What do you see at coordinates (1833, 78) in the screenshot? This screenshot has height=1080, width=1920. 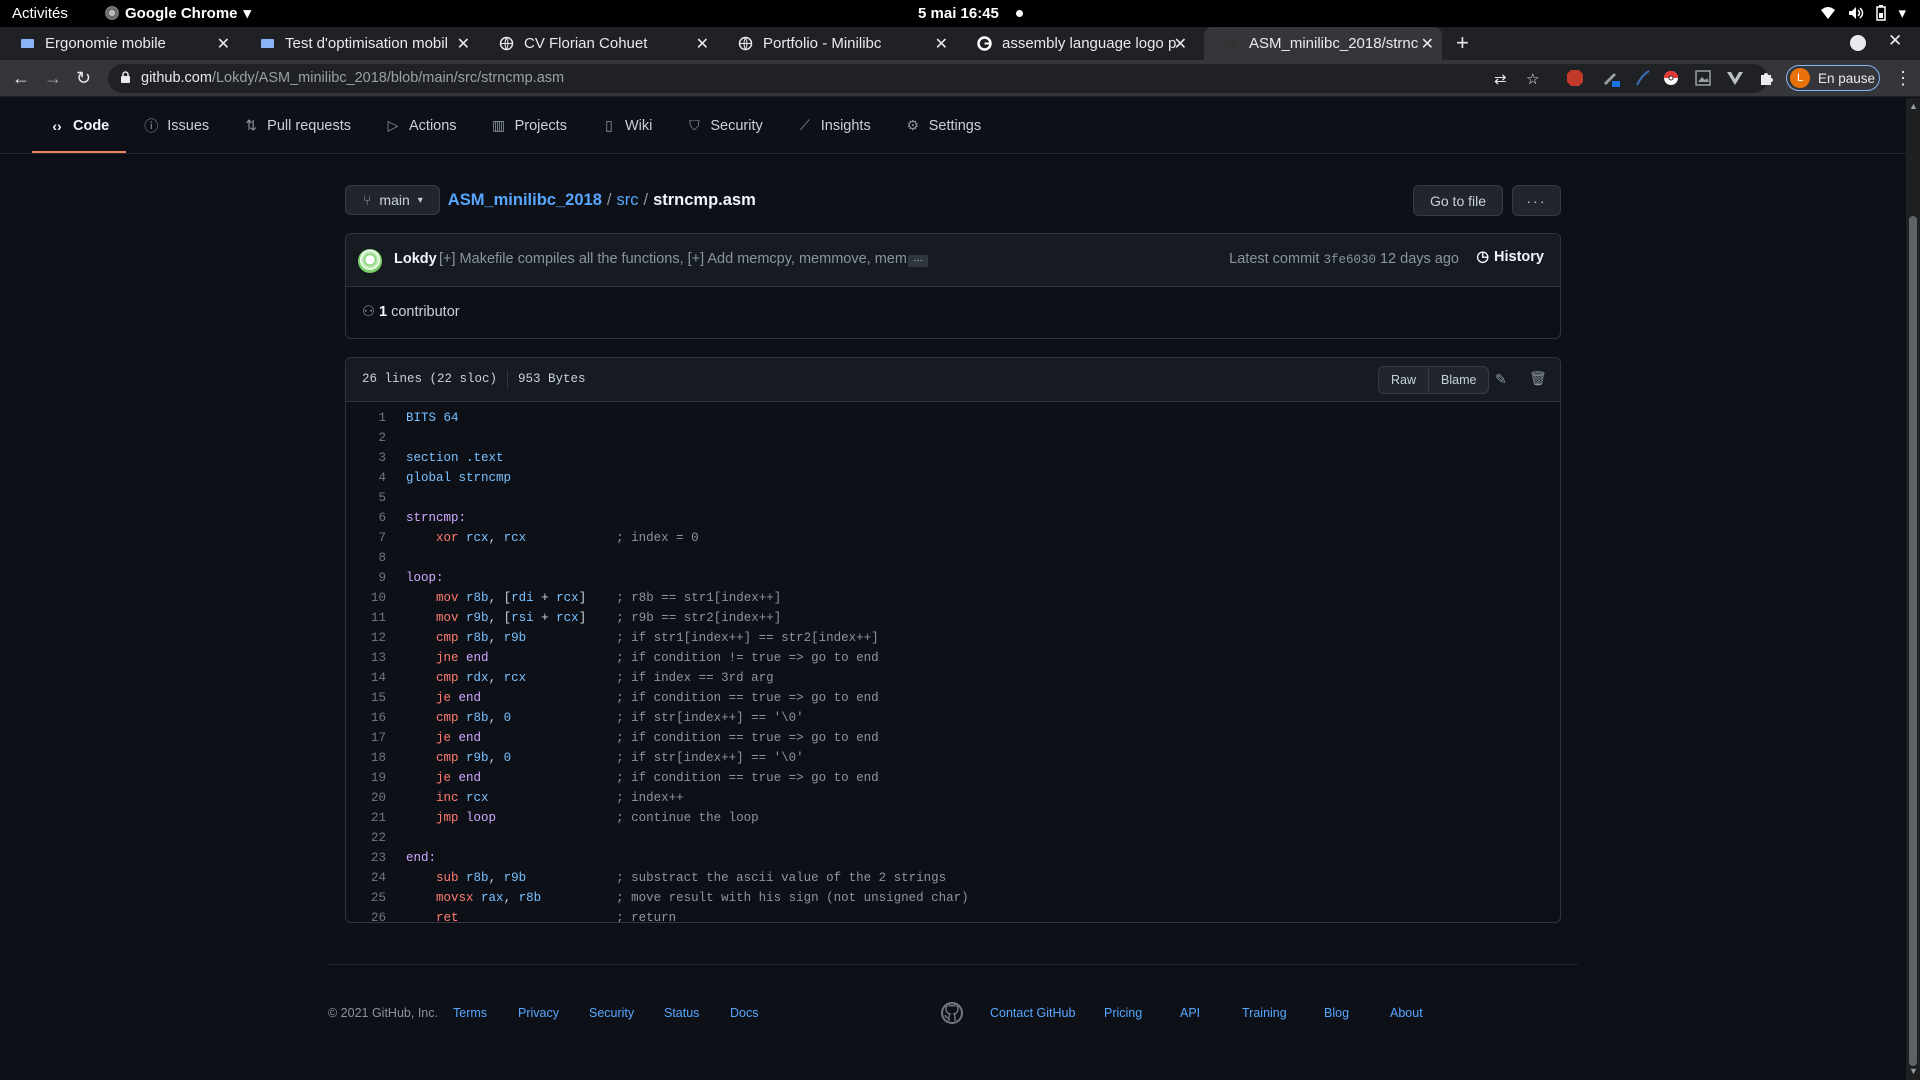 I see `profile-button: L En pause` at bounding box center [1833, 78].